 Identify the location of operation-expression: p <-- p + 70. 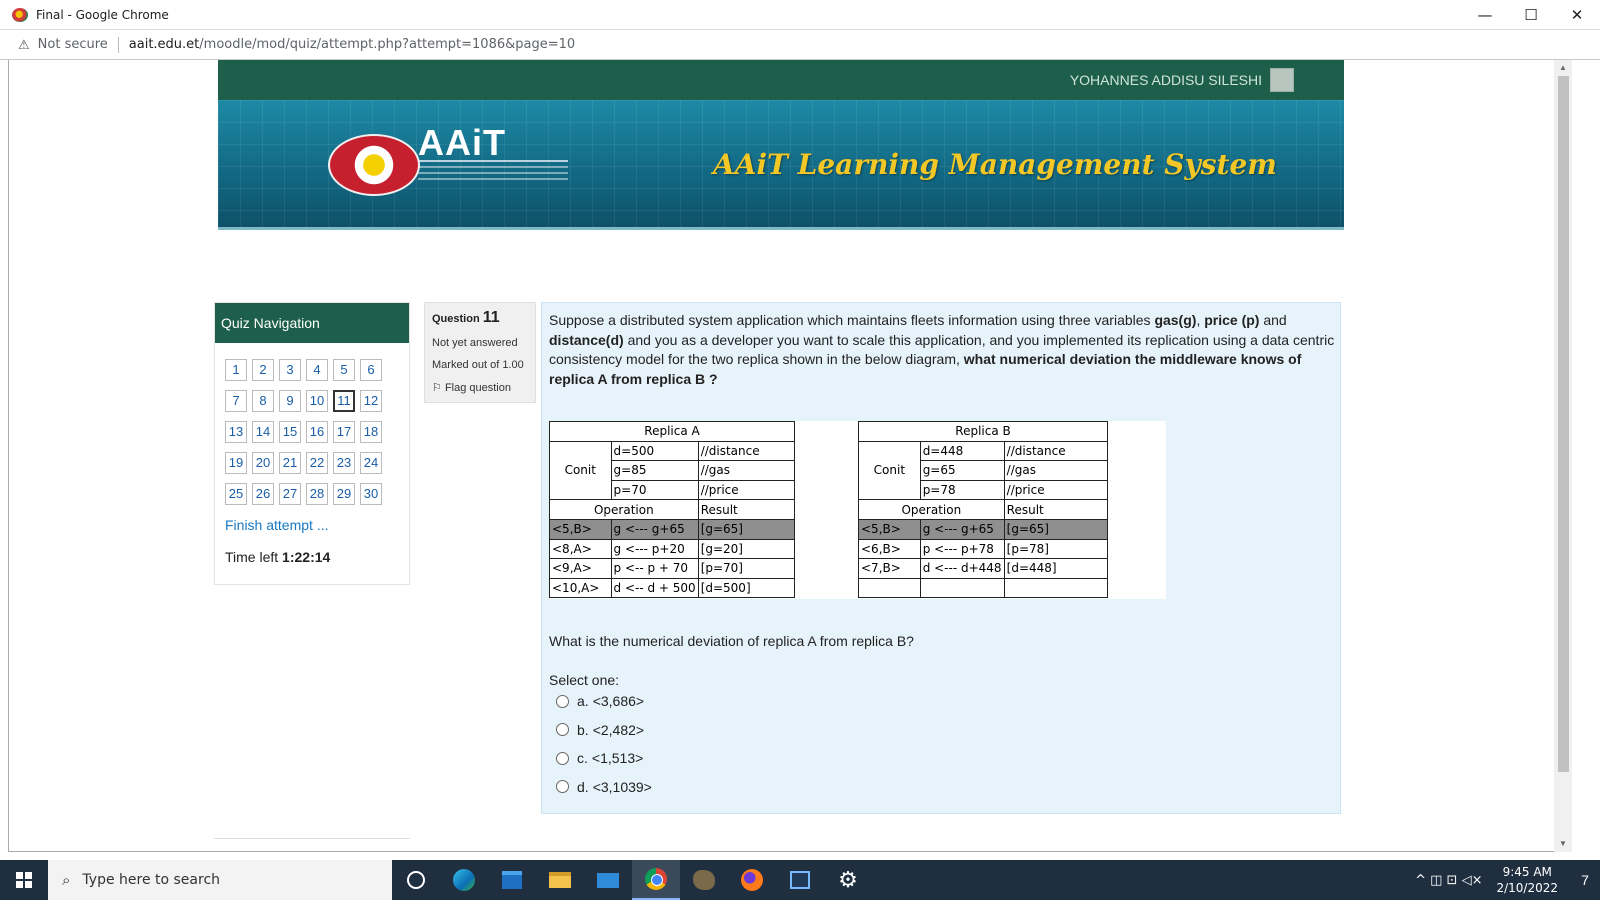
(654, 568).